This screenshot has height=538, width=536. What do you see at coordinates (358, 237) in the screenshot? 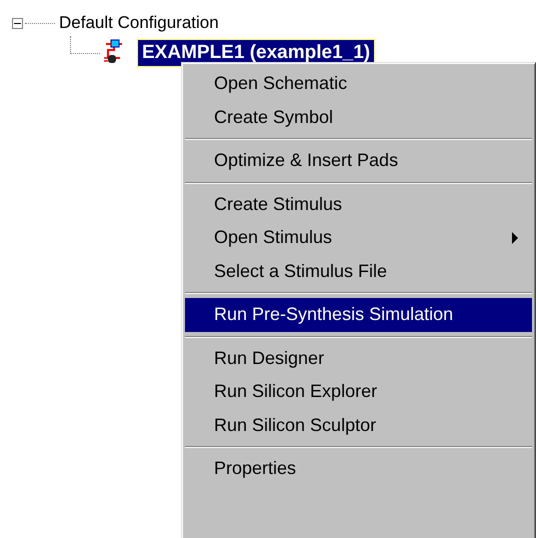
I see `menu-item: Open Stimulus` at bounding box center [358, 237].